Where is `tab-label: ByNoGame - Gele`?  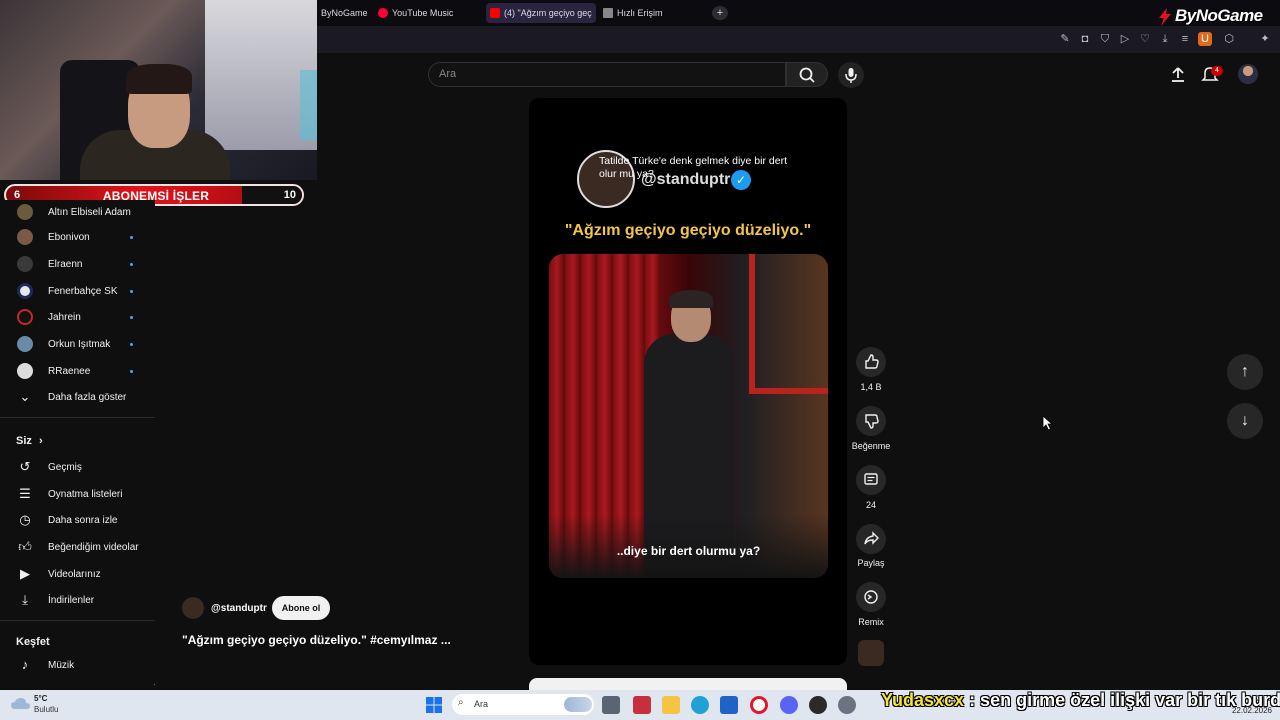
tab-label: ByNoGame - Gele is located at coordinates (345, 13).